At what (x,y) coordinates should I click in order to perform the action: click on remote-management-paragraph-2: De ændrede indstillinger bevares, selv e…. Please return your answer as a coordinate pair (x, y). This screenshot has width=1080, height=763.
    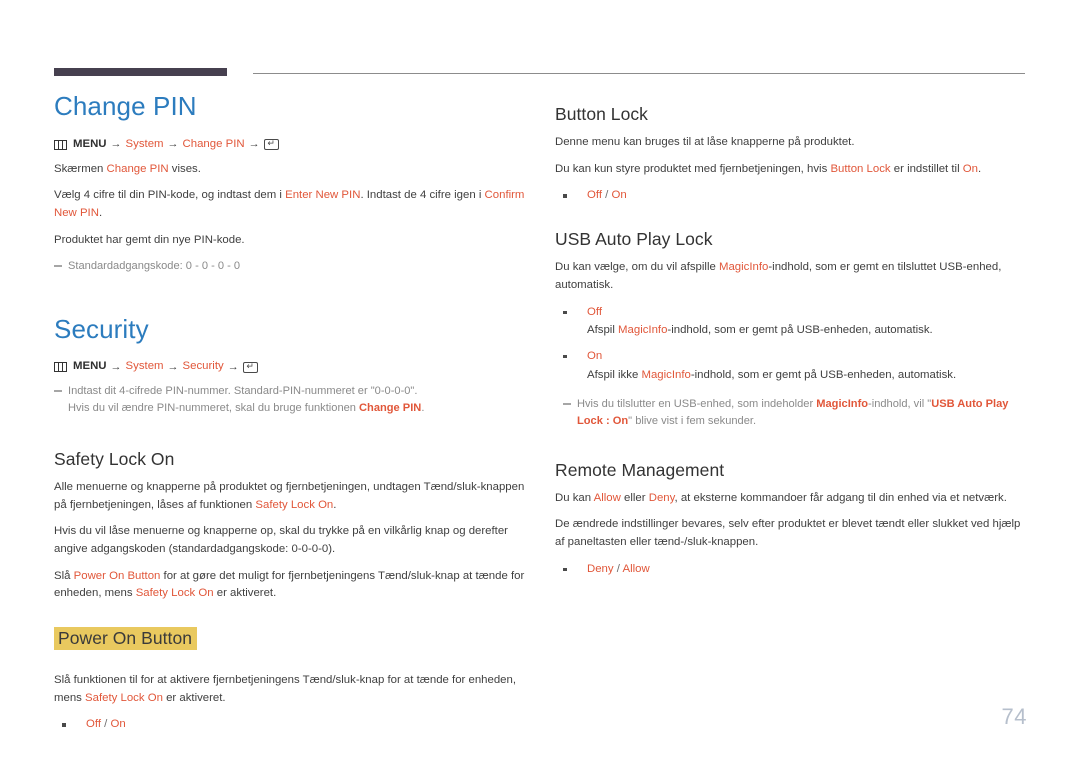
    Looking at the image, I should click on (788, 533).